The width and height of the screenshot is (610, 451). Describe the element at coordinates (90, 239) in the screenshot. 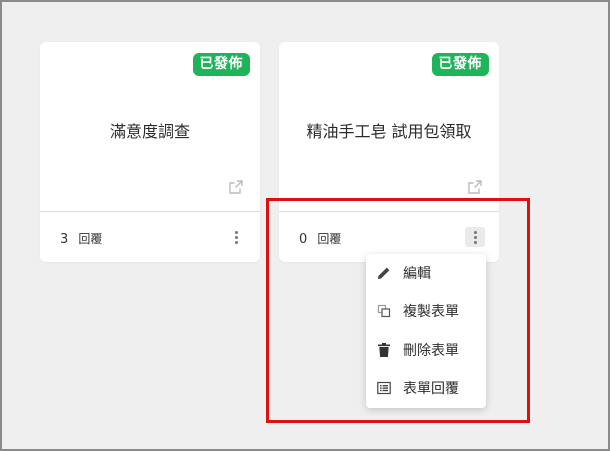

I see `reply-label: 回覆` at that location.